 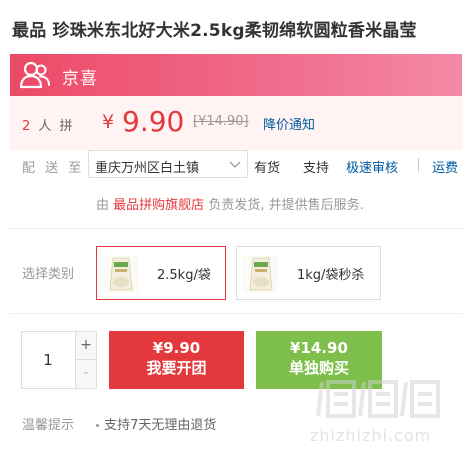 What do you see at coordinates (267, 168) in the screenshot?
I see `stock-status: 有货` at bounding box center [267, 168].